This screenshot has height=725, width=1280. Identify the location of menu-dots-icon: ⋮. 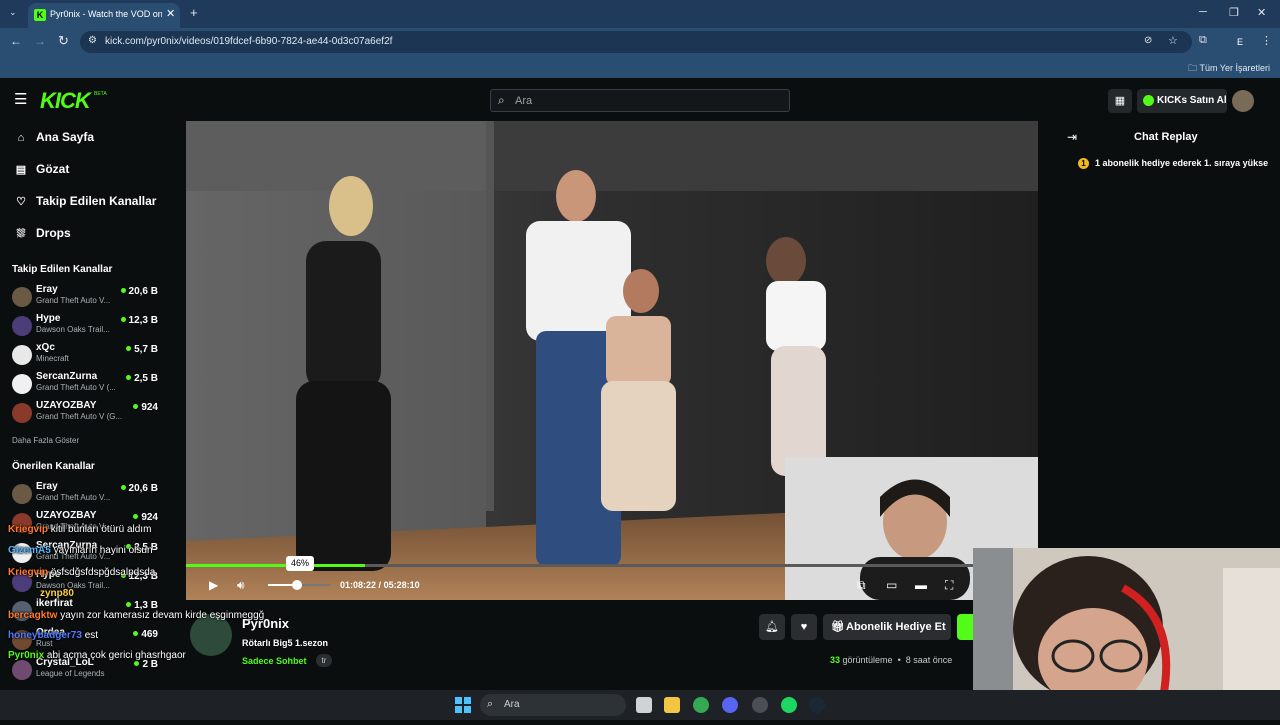
(1266, 40).